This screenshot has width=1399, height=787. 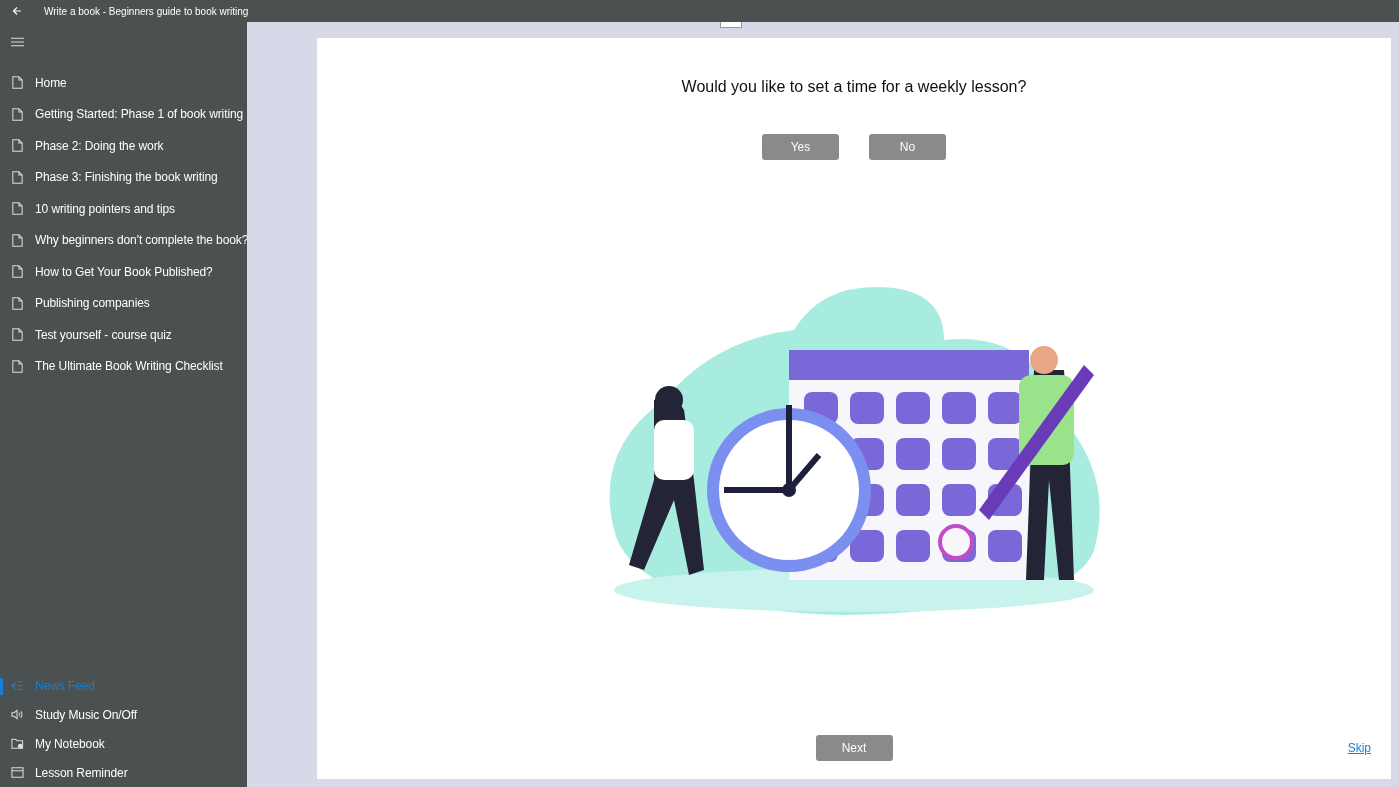 What do you see at coordinates (123, 209) in the screenshot?
I see `nav-item: 10 writing pointers and tips` at bounding box center [123, 209].